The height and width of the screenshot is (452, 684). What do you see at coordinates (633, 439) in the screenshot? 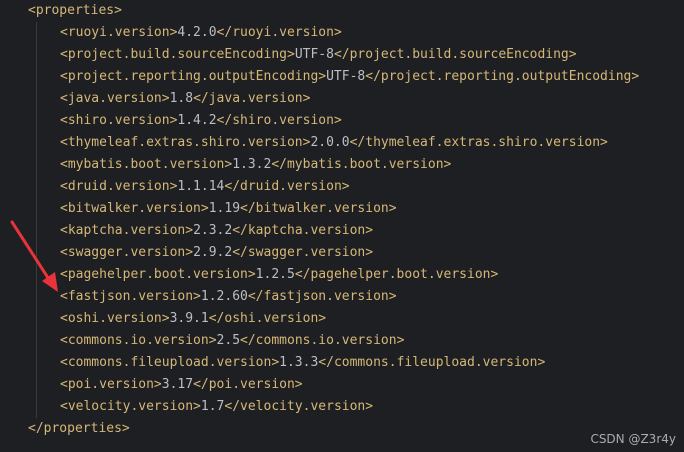
I see `csdn-watermark: CSDN @Z3r4y` at bounding box center [633, 439].